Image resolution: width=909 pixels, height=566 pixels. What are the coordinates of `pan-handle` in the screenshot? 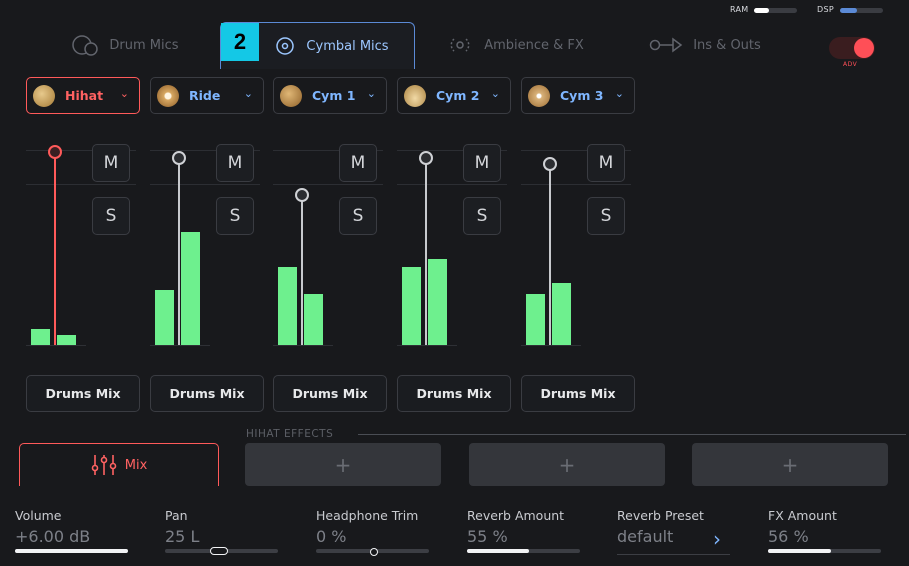 It's located at (219, 551).